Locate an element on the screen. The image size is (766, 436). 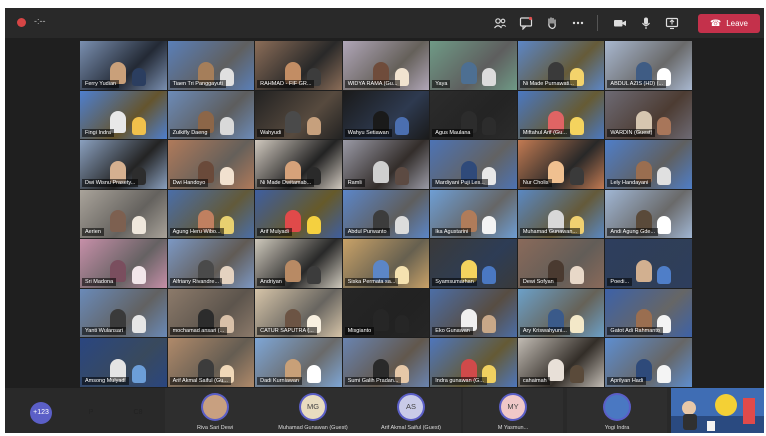
participant-tile: Dadi Kurniawan is located at coordinates (298, 362).